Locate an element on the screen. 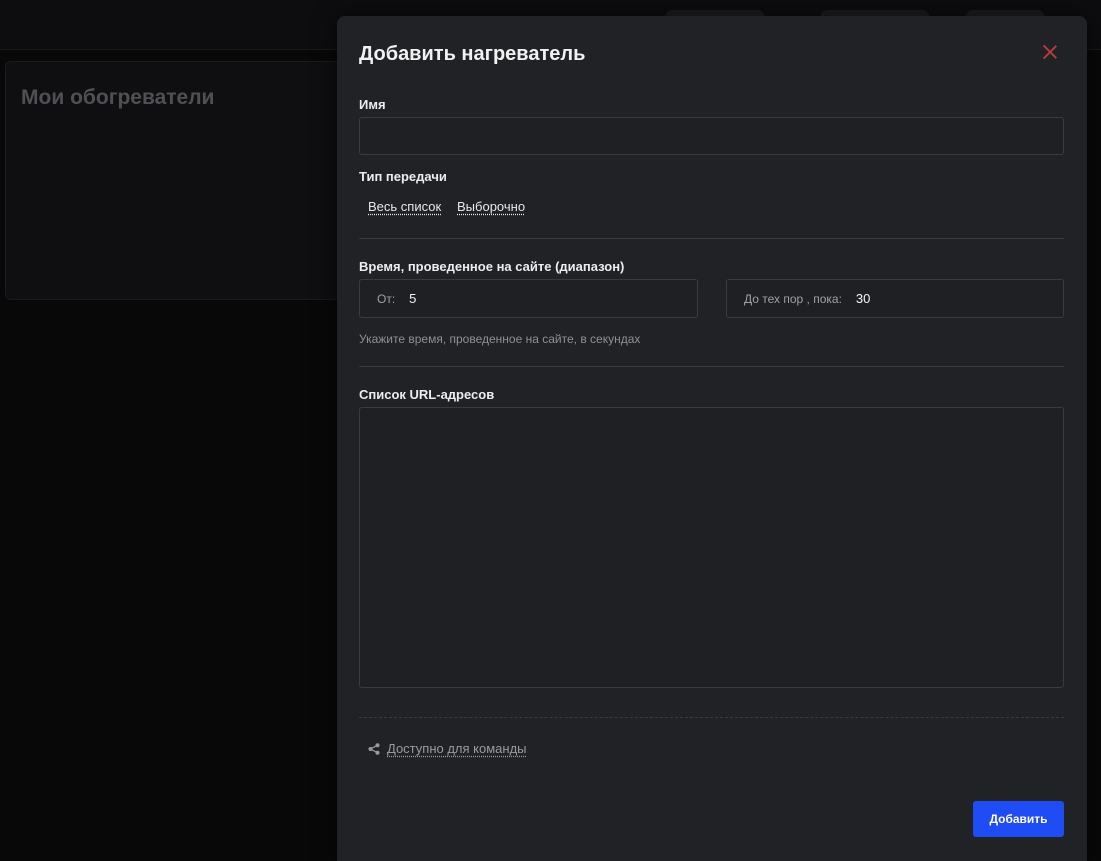 This screenshot has height=861, width=1101. transfer-option-all: Весь список is located at coordinates (404, 206).